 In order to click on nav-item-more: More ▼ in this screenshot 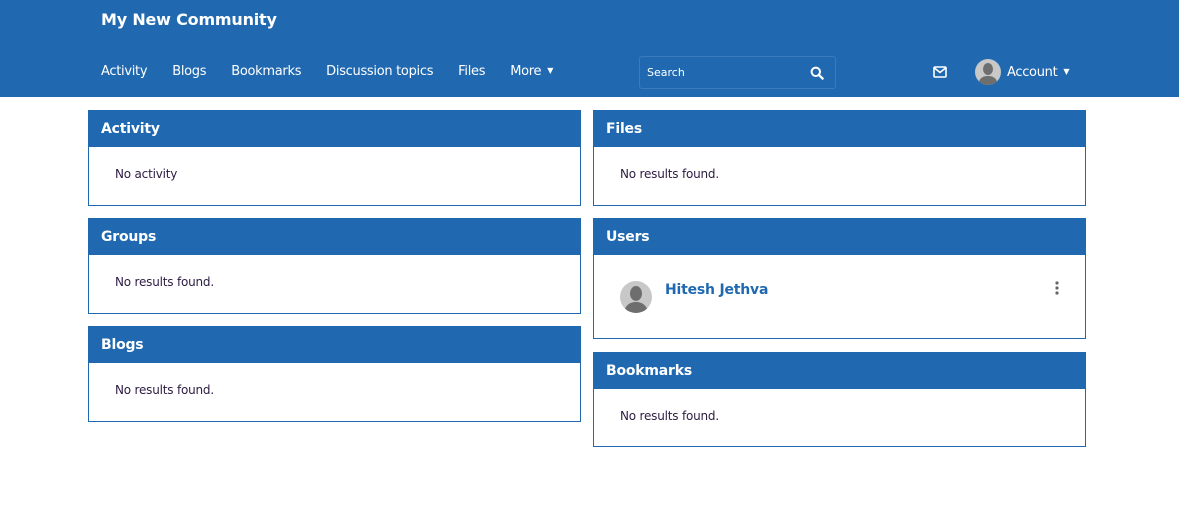, I will do `click(531, 71)`.